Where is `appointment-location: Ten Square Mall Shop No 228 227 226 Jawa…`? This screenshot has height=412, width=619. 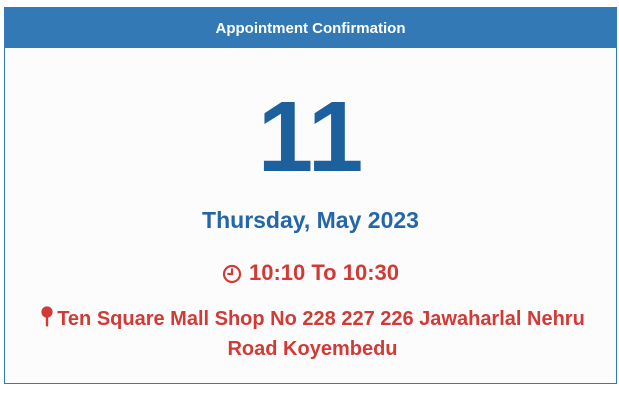
appointment-location: Ten Square Mall Shop No 228 227 226 Jawa… is located at coordinates (312, 334).